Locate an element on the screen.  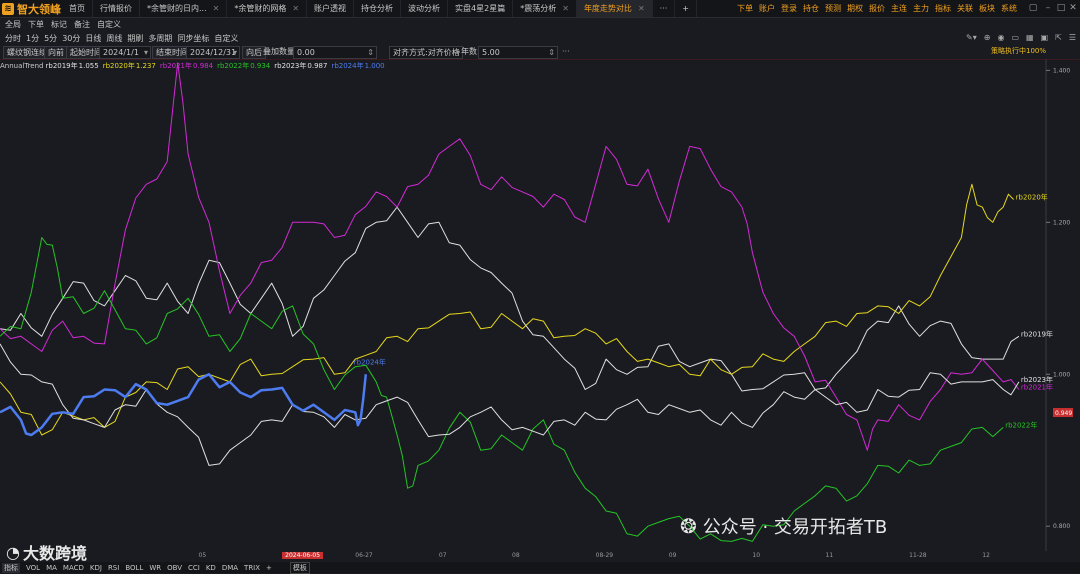
top-menu: 下单 账户 登录 持仓 预测 期权 报价 主连 主力 指标 关联 板块 系统 is located at coordinates (877, 8).